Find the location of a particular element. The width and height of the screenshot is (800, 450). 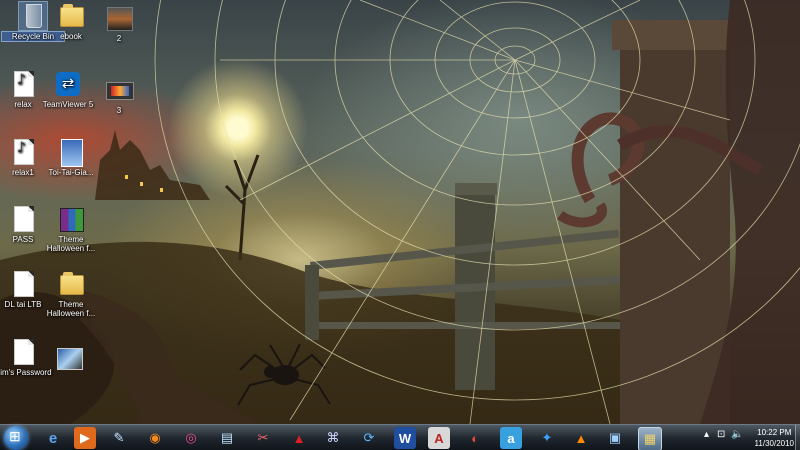

video-file-icon is located at coordinates (119, 90).